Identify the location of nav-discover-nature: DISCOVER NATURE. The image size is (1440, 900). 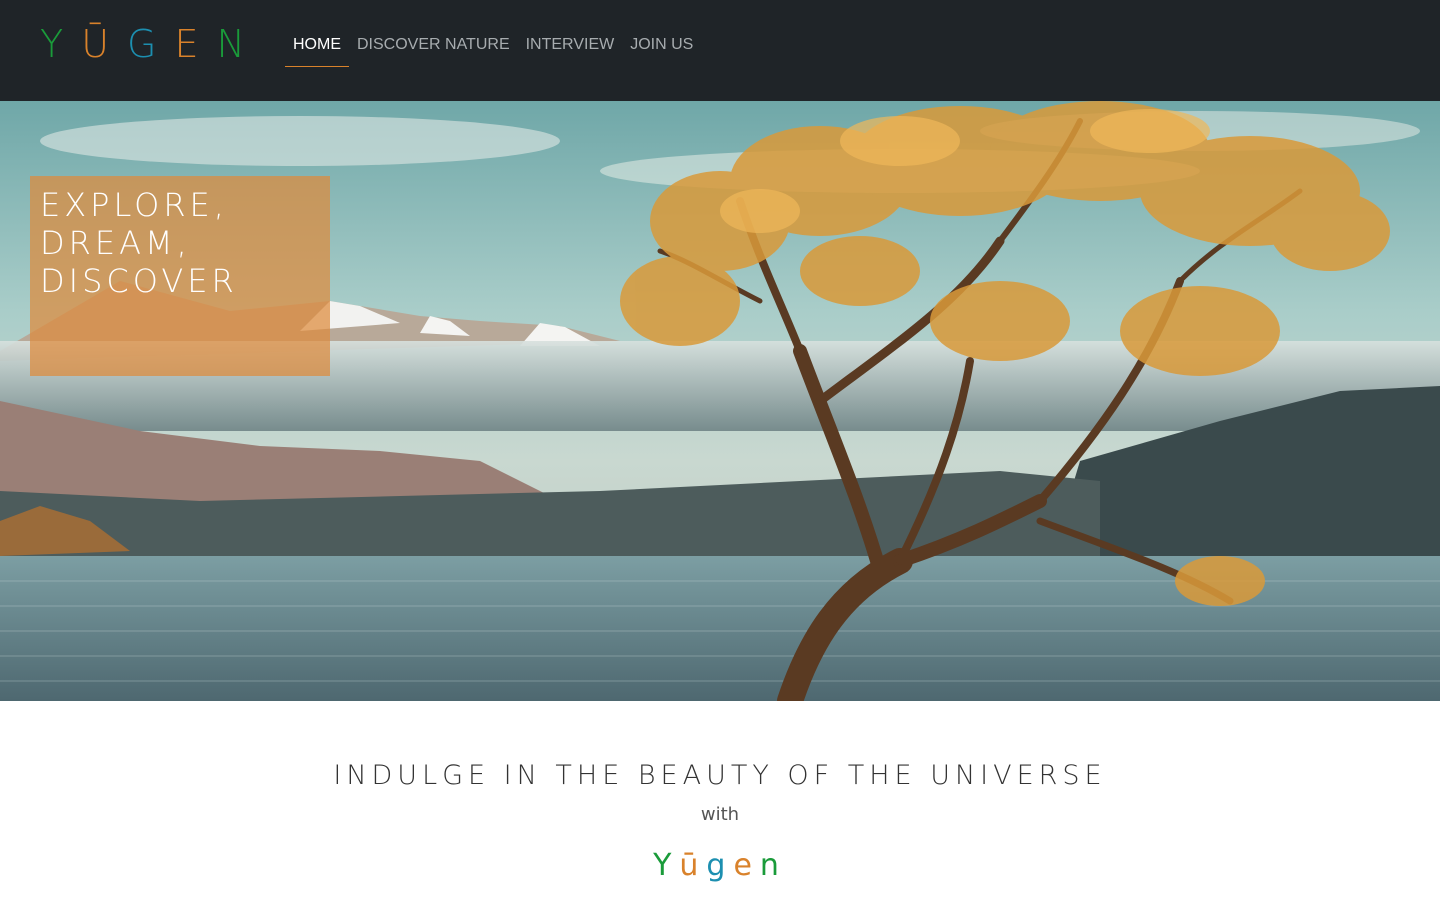
(433, 48).